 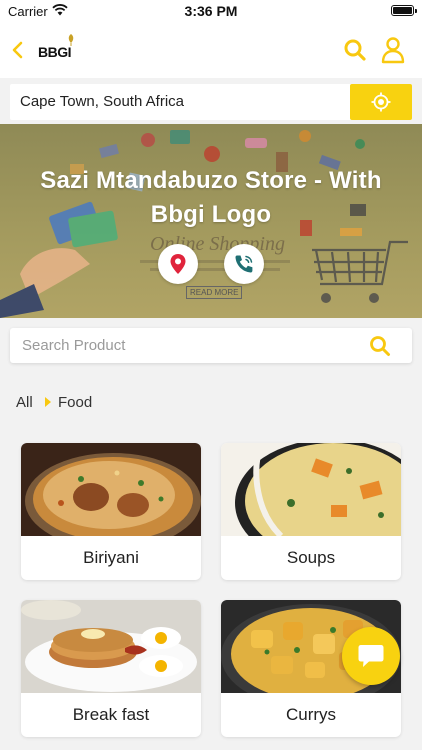 What do you see at coordinates (311, 714) in the screenshot?
I see `category-label: Currys` at bounding box center [311, 714].